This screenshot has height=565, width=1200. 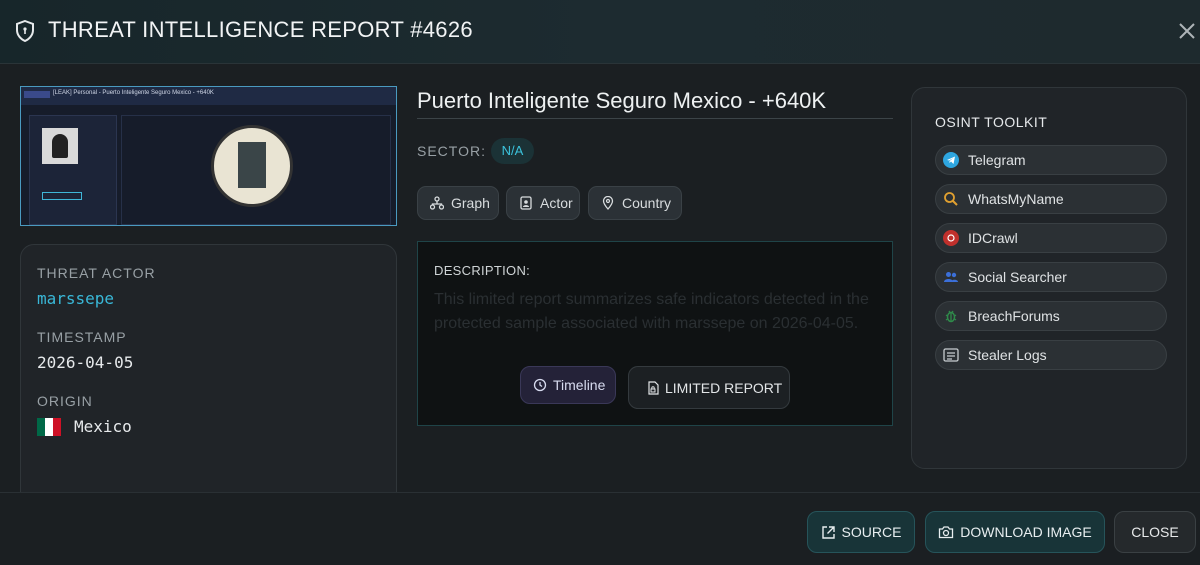 I want to click on modal-header: THREAT INTELLIGENCE REPORT #4626, so click(x=600, y=32).